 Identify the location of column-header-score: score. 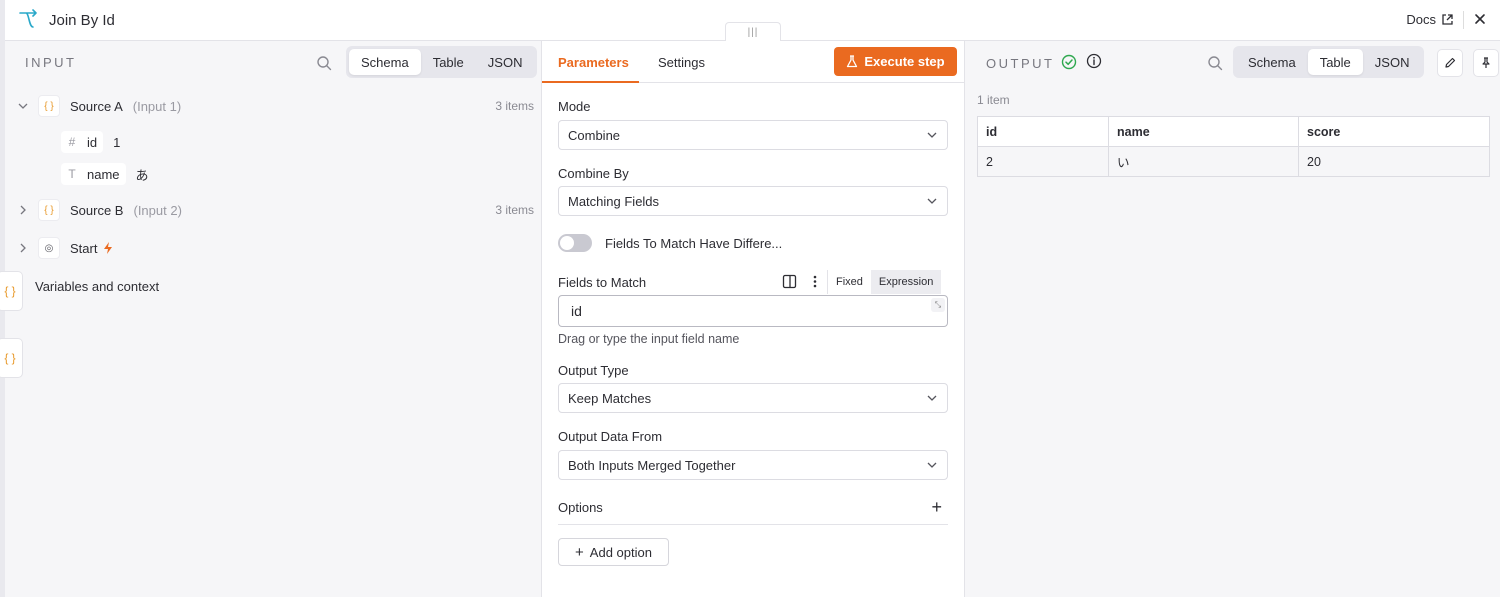
(1394, 131).